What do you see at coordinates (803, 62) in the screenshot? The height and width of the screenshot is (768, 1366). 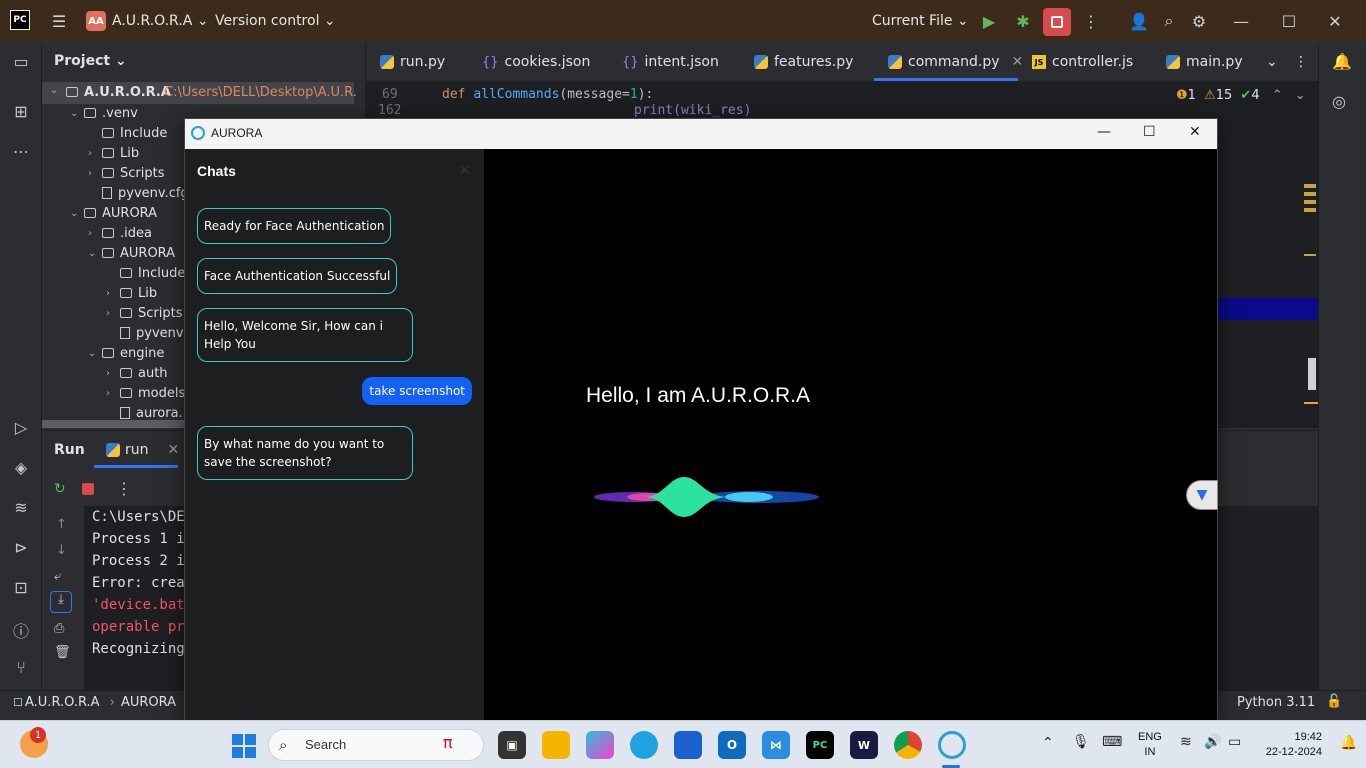 I see `tab-features-py: features.py` at bounding box center [803, 62].